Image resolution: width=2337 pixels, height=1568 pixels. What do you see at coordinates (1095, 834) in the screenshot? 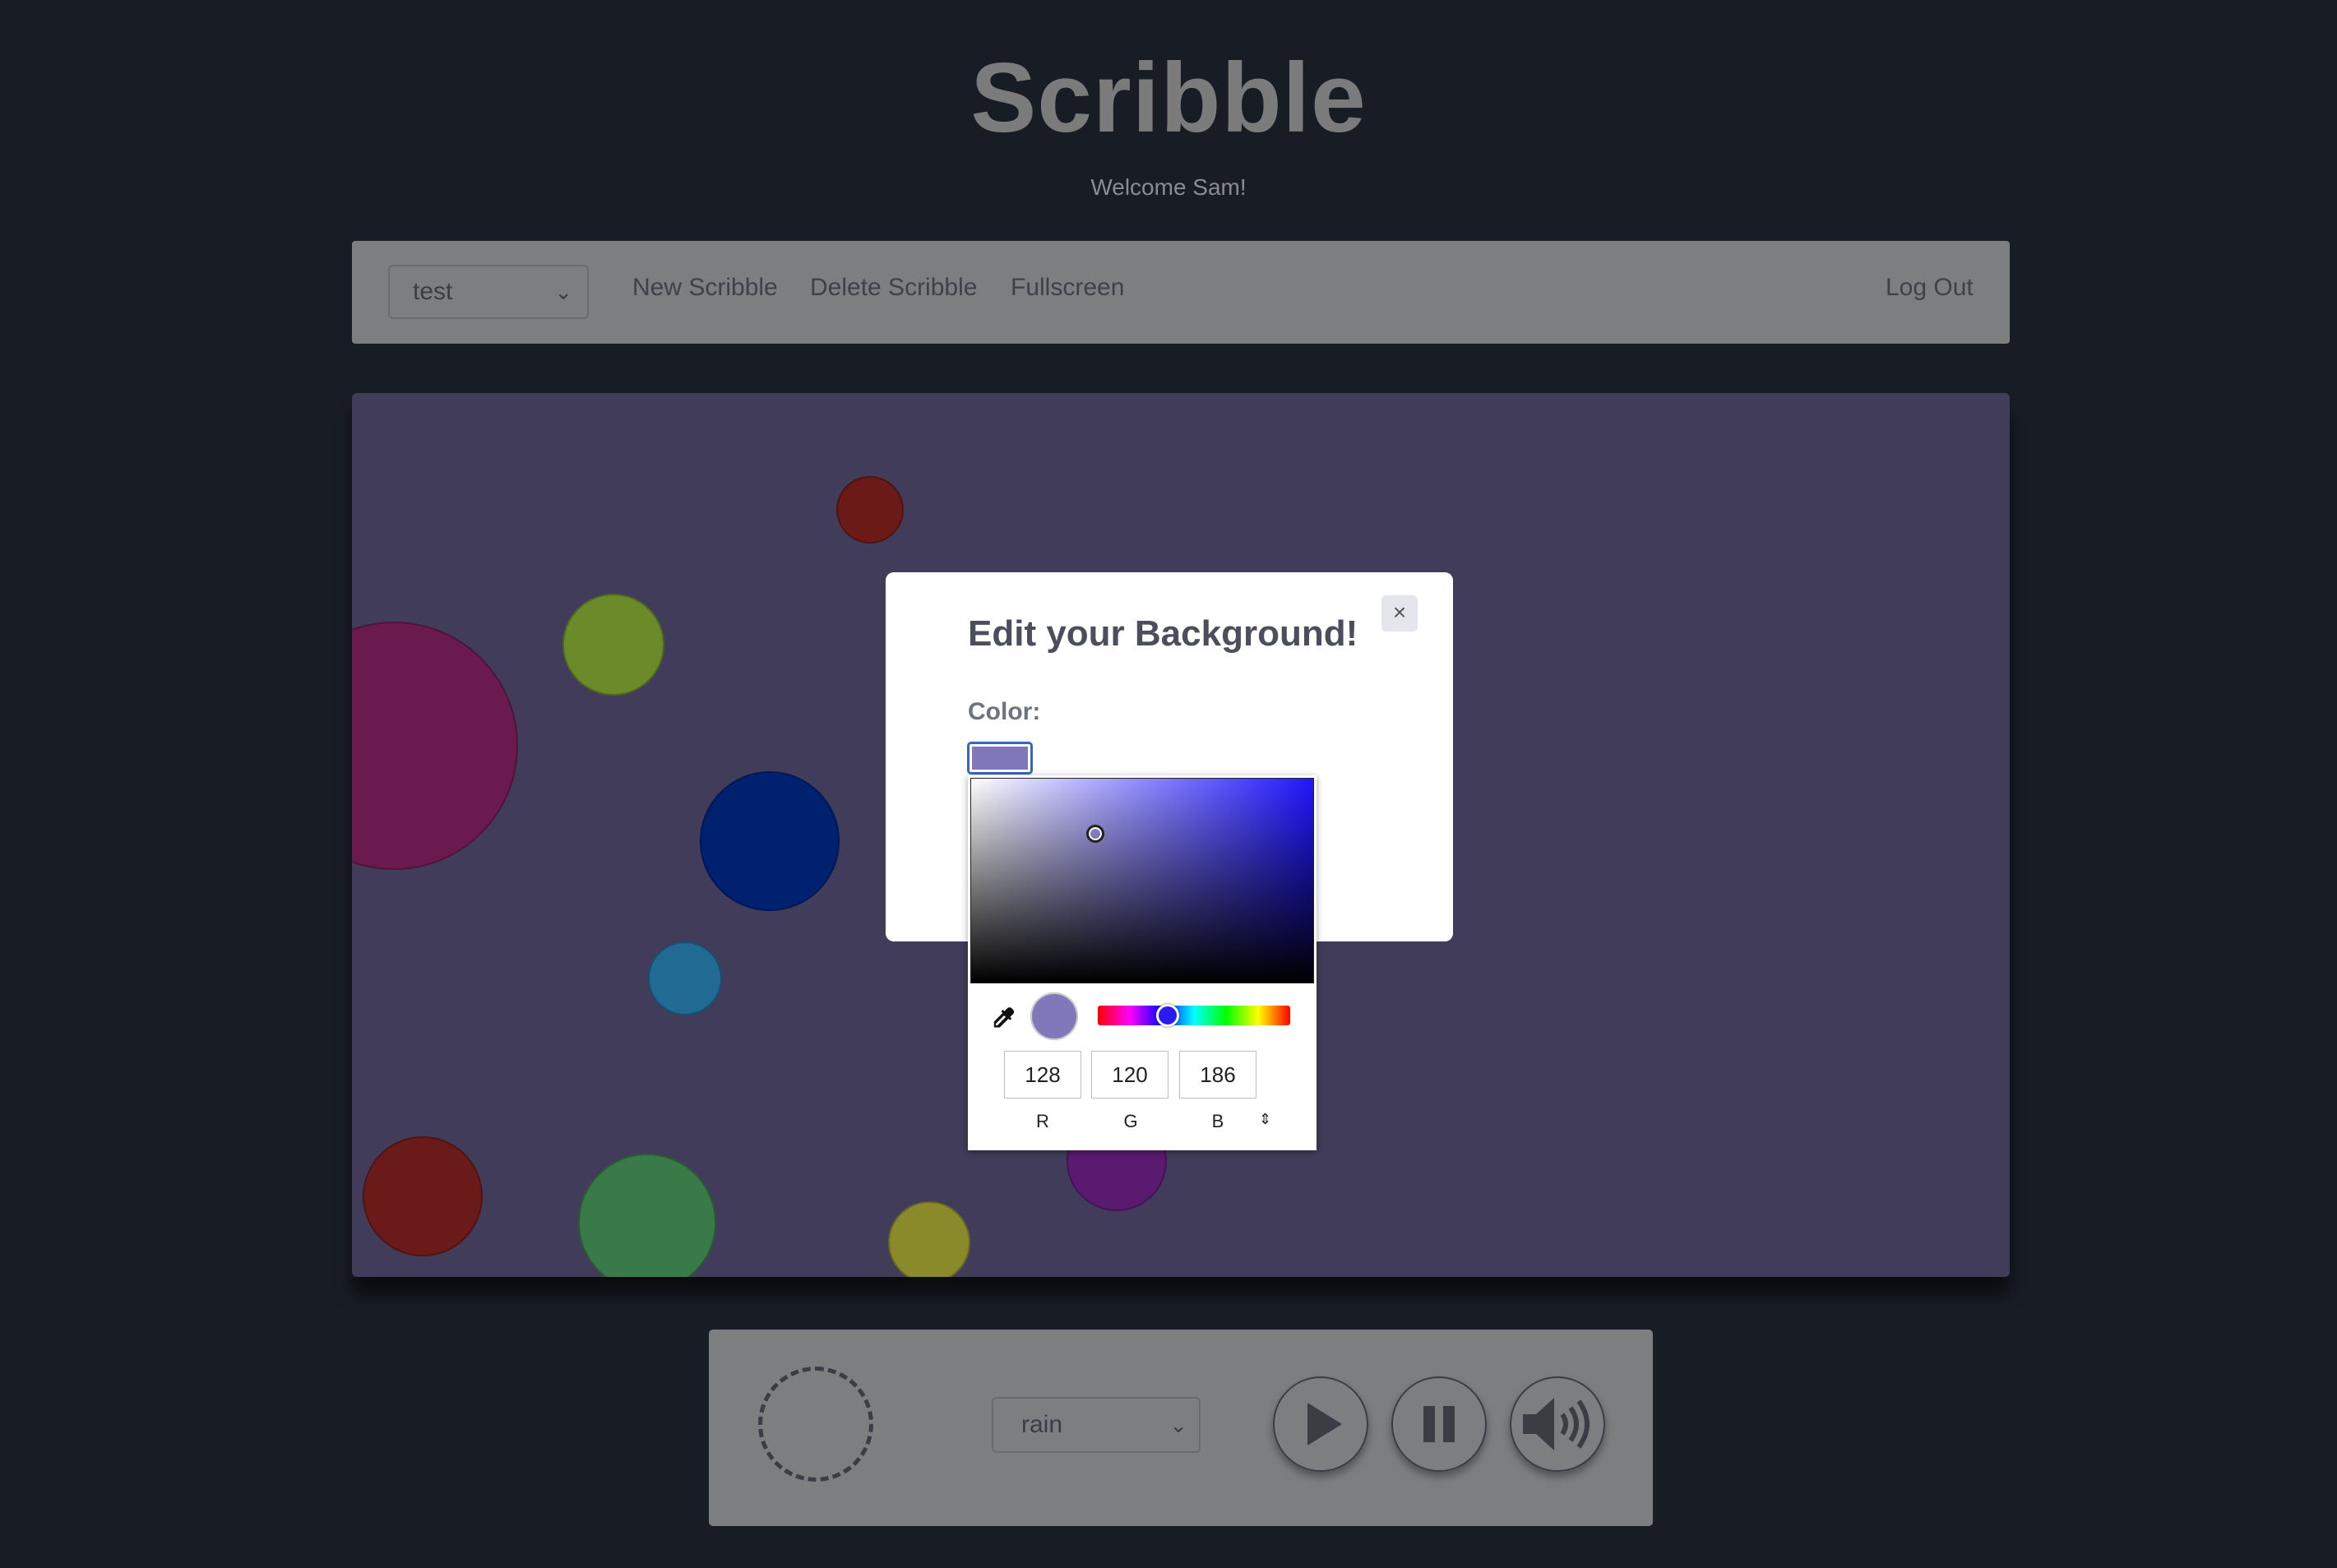
I see `saturation-handle` at bounding box center [1095, 834].